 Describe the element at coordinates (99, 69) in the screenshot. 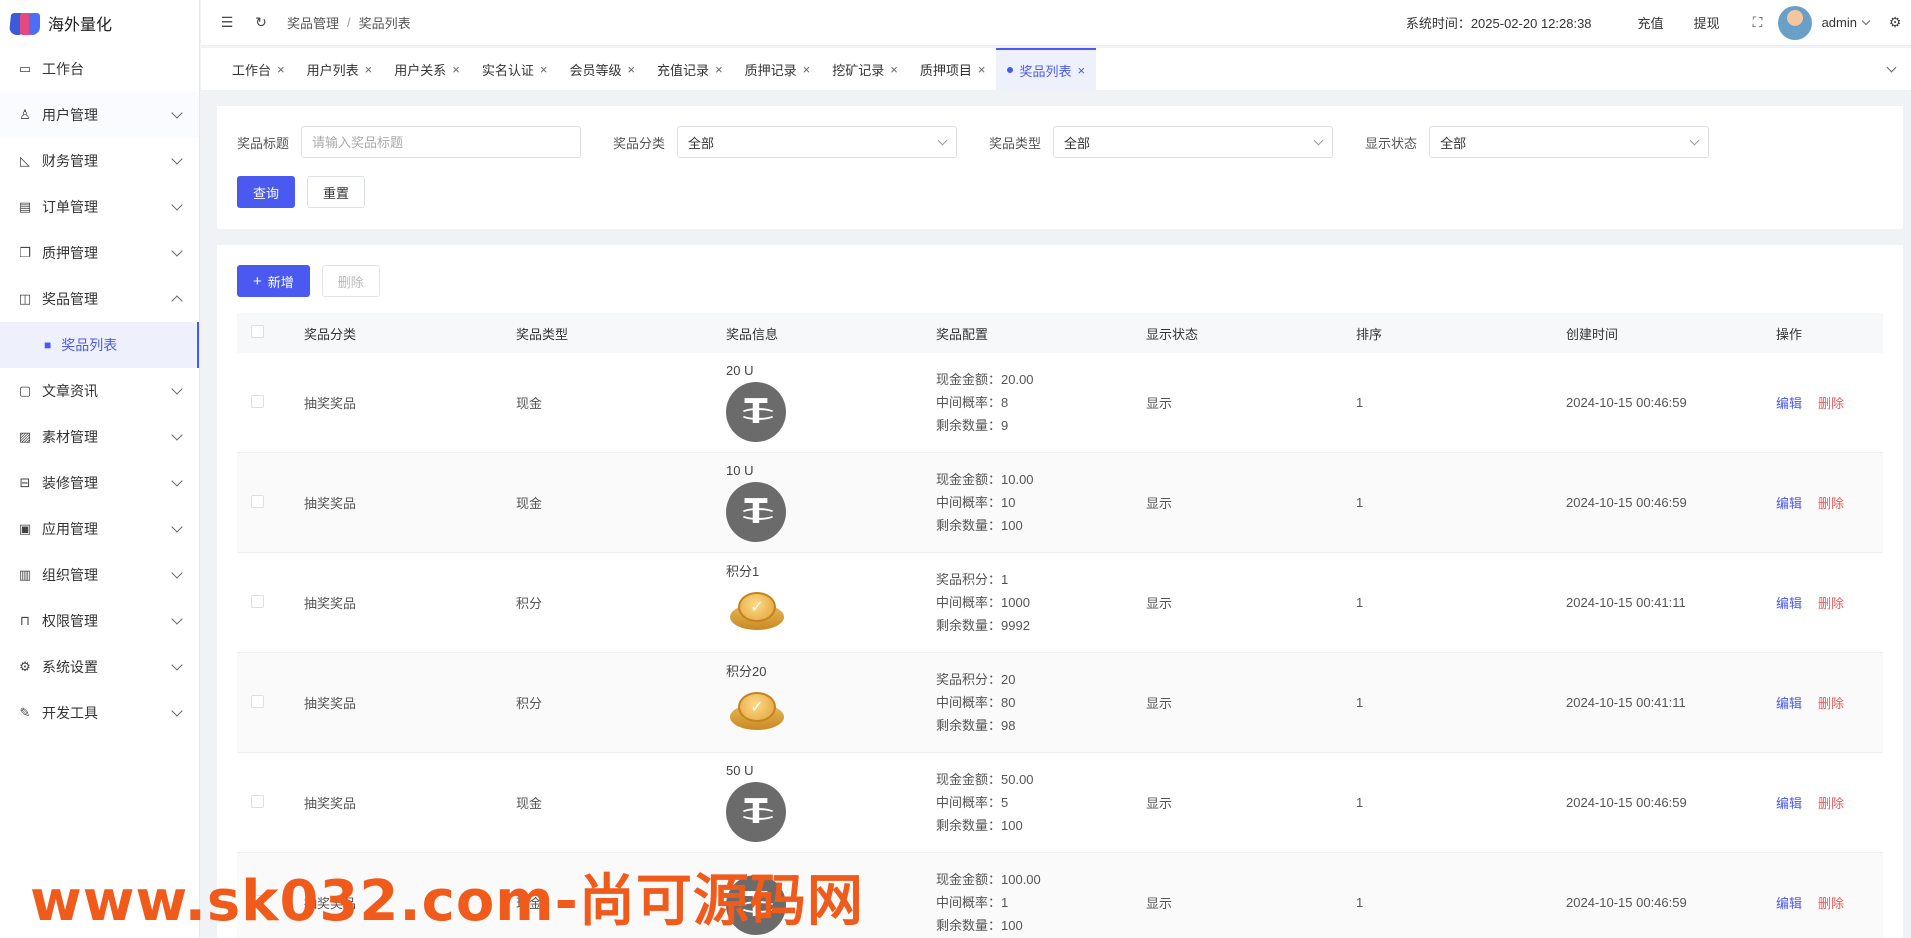

I see `sidebar-item-workbench: ▭ 工作台` at that location.